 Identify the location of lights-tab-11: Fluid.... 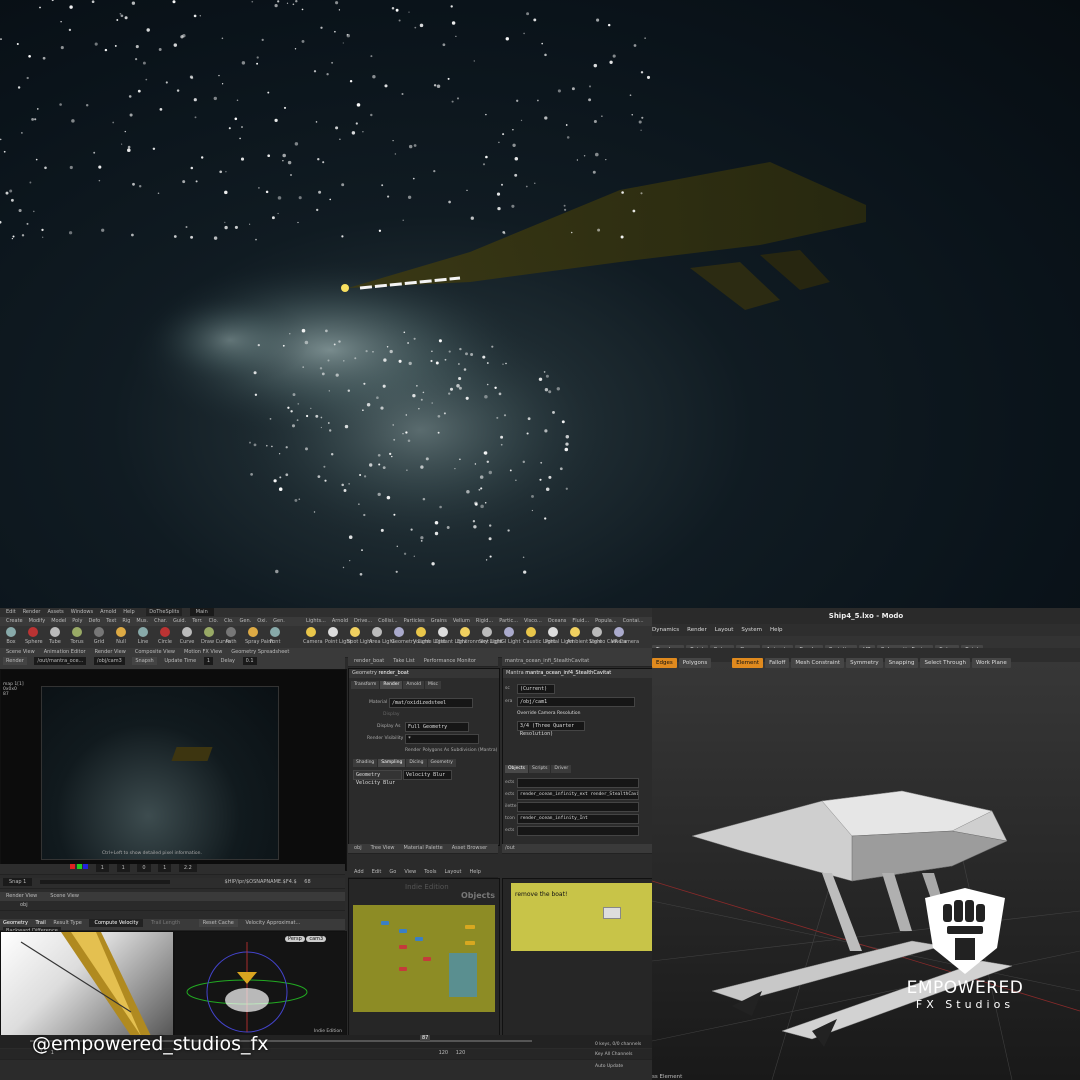
(580, 621).